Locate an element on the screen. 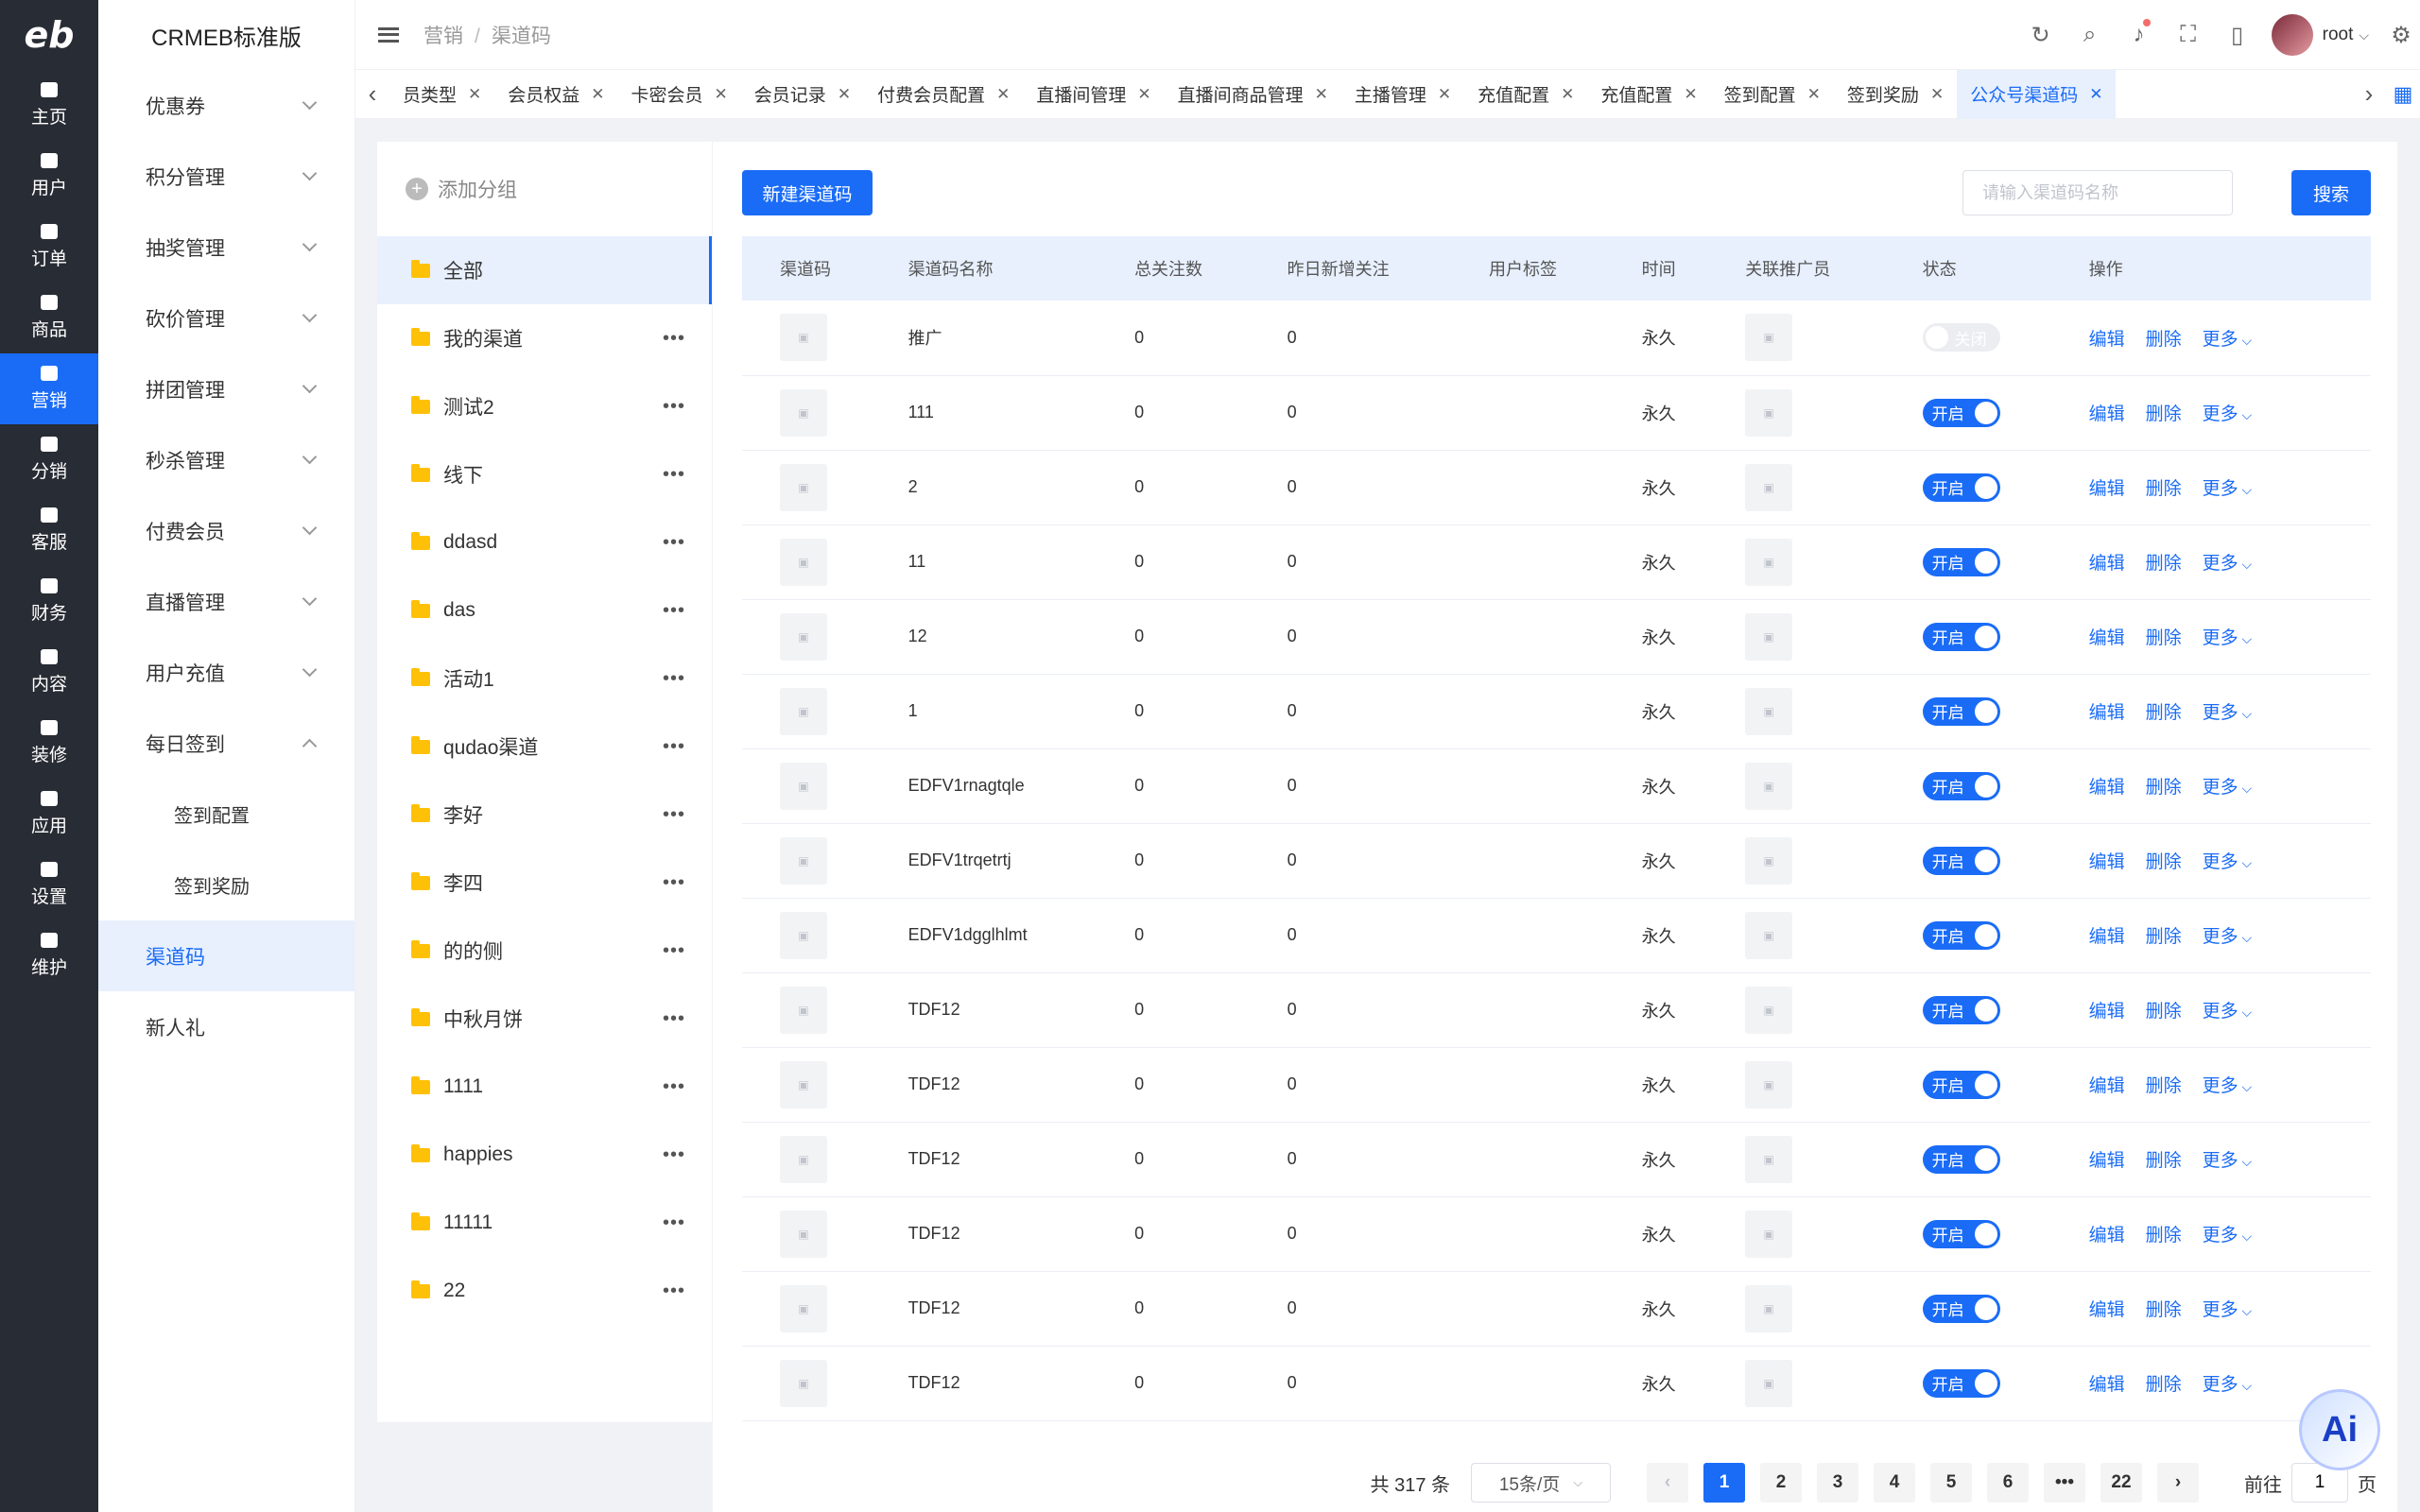 This screenshot has width=2420, height=1512. ai-assistant-button: Ai is located at coordinates (2339, 1429).